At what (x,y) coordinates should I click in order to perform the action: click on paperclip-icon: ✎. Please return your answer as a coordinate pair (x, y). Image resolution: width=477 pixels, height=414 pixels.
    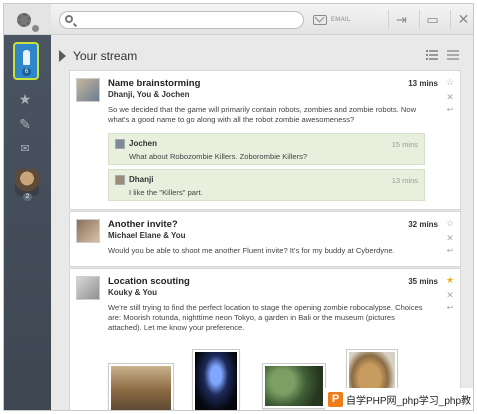
    Looking at the image, I should click on (25, 124).